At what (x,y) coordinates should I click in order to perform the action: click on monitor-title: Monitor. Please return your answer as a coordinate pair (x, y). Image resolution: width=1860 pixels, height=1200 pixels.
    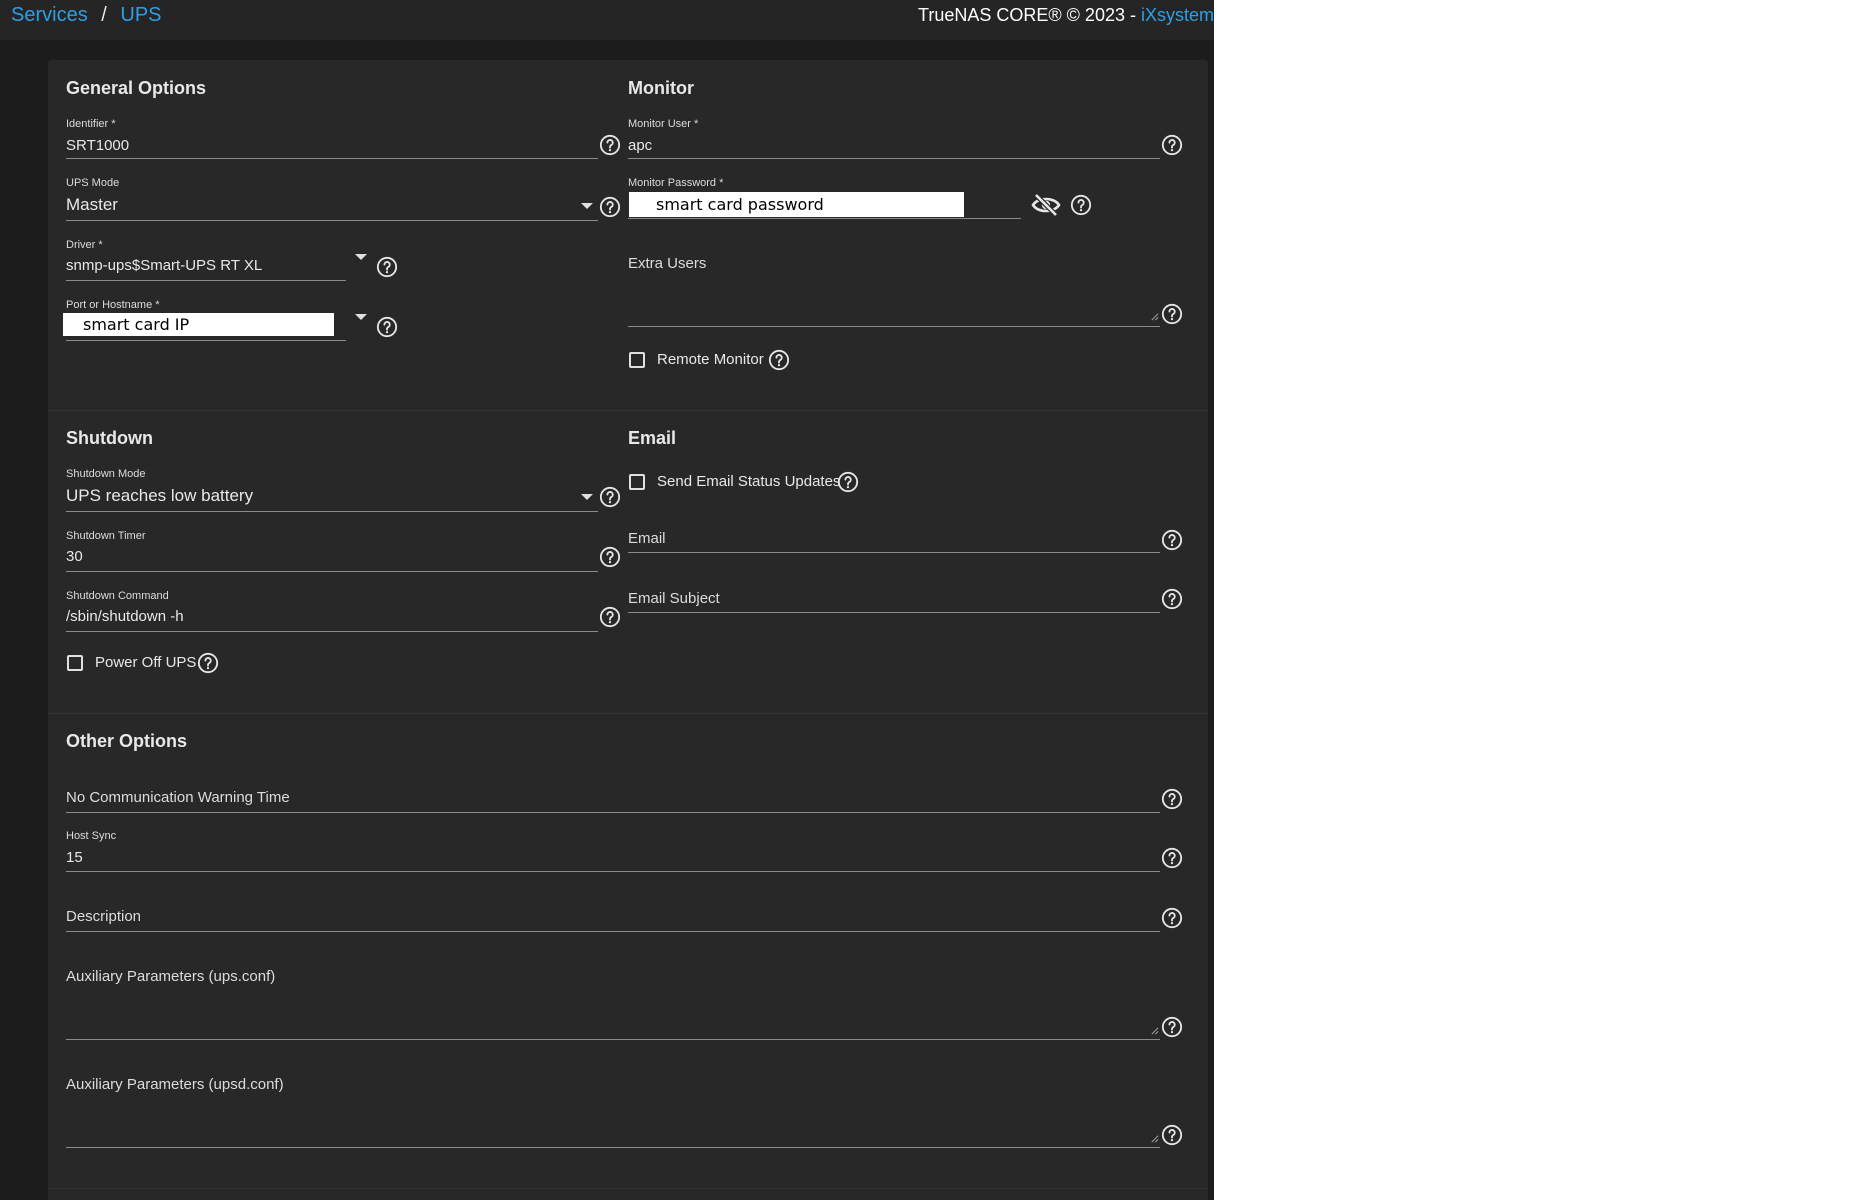
    Looking at the image, I should click on (661, 88).